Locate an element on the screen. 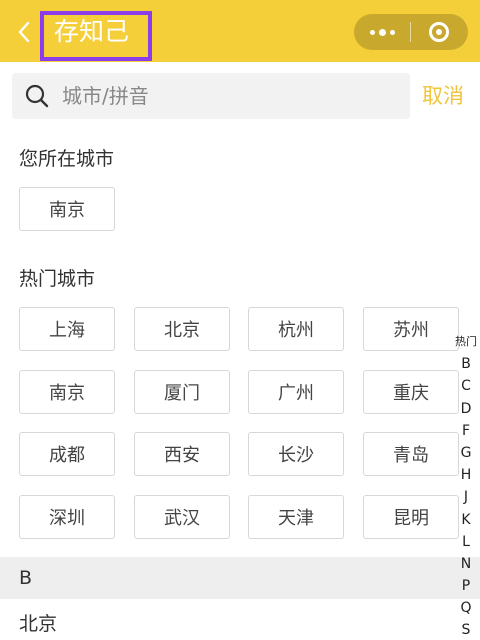 This screenshot has width=480, height=640. alphabet-index-bar: 热门 B C D F G H J K L N P Q S is located at coordinates (466, 485).